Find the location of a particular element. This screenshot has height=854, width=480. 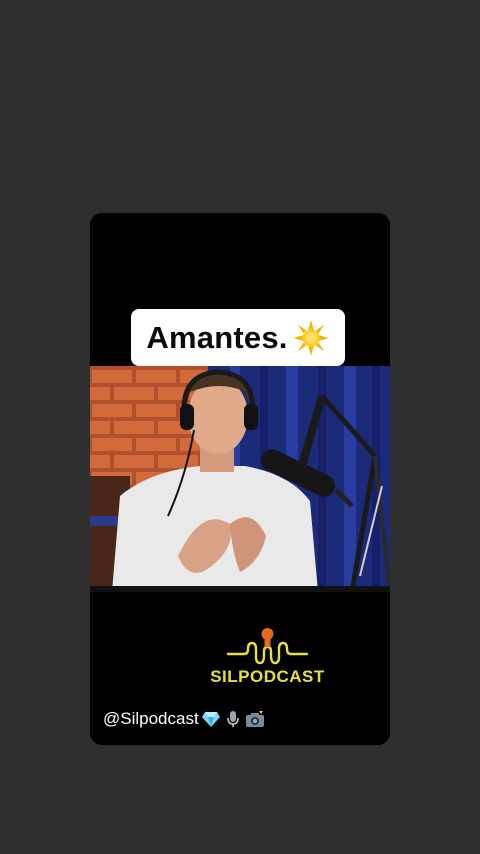

caption-text: Amantes. is located at coordinates (217, 337).